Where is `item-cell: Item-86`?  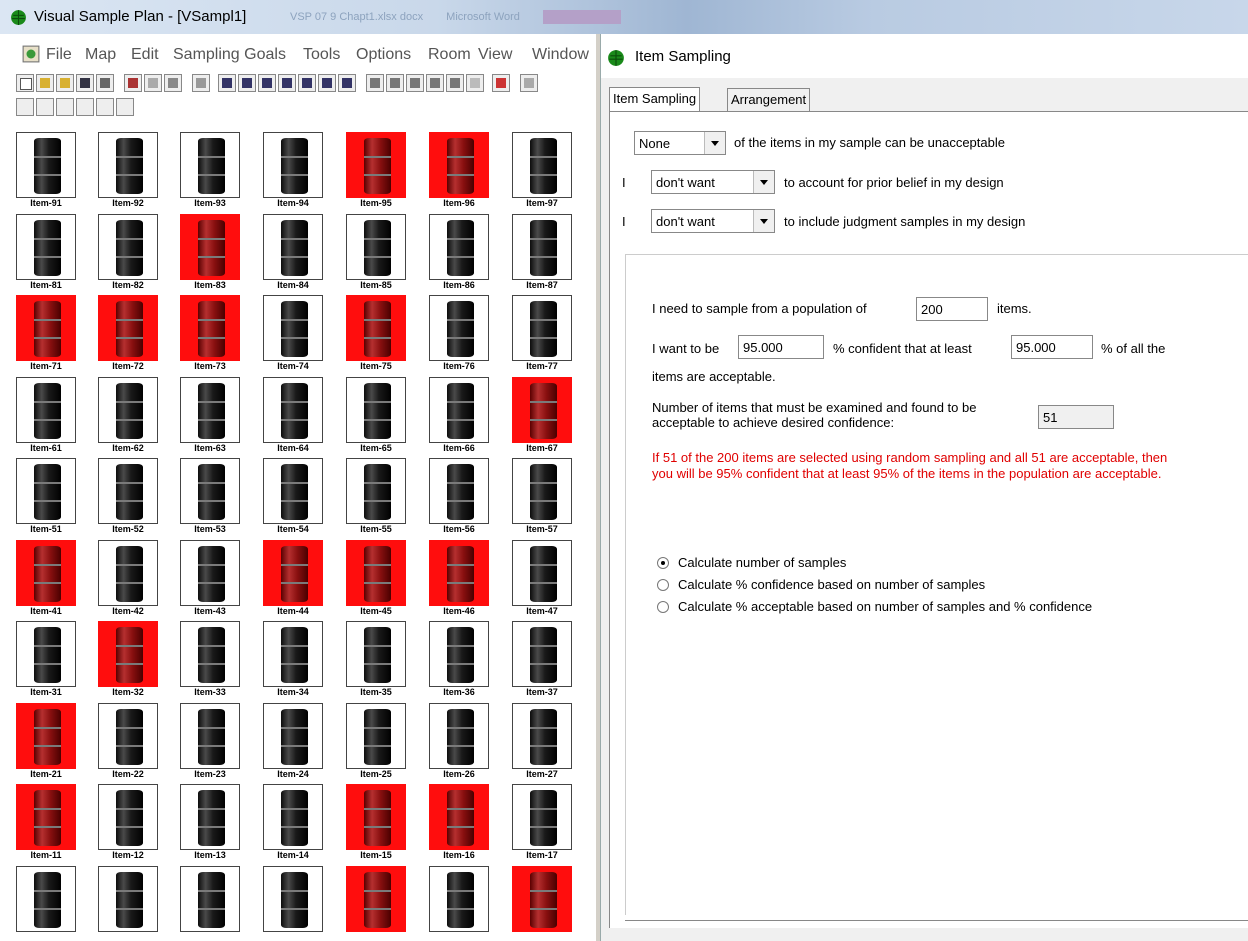
item-cell: Item-86 is located at coordinates (459, 252).